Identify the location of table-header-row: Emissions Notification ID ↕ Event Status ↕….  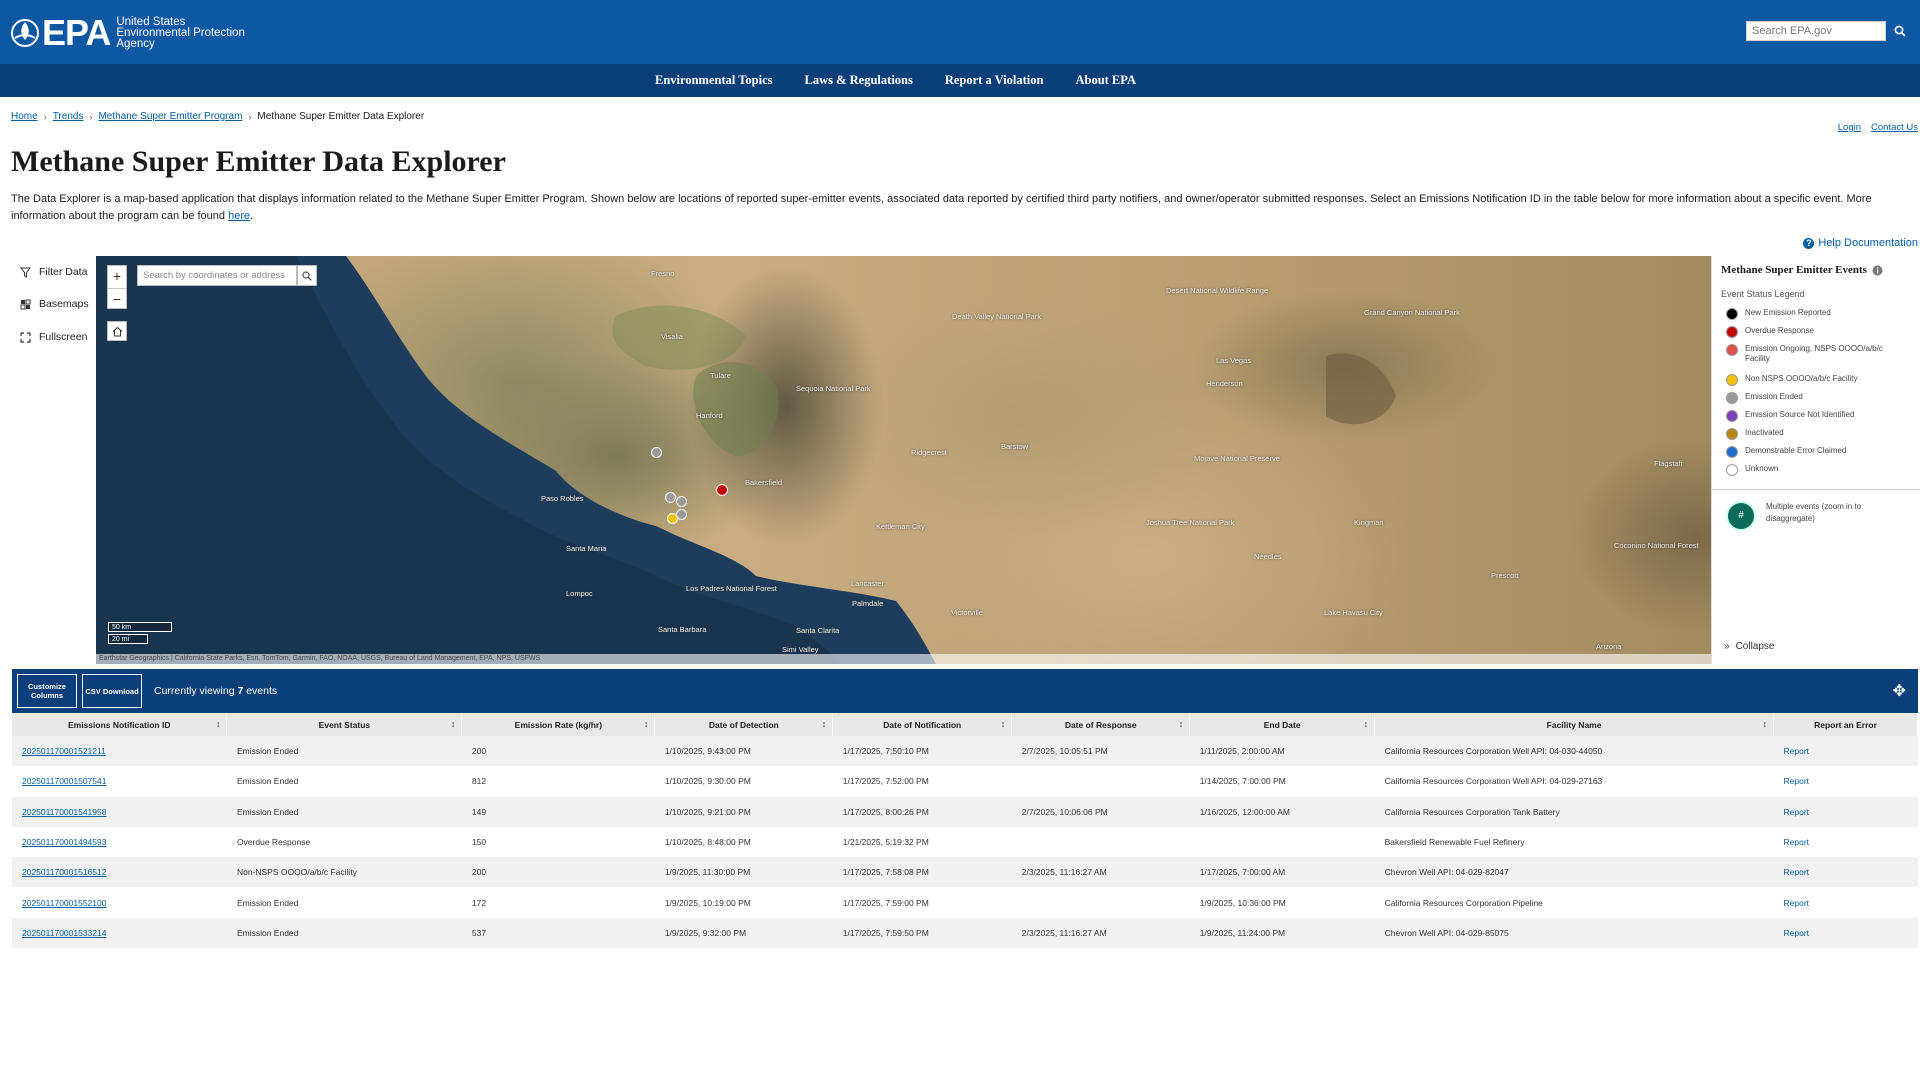
(965, 724).